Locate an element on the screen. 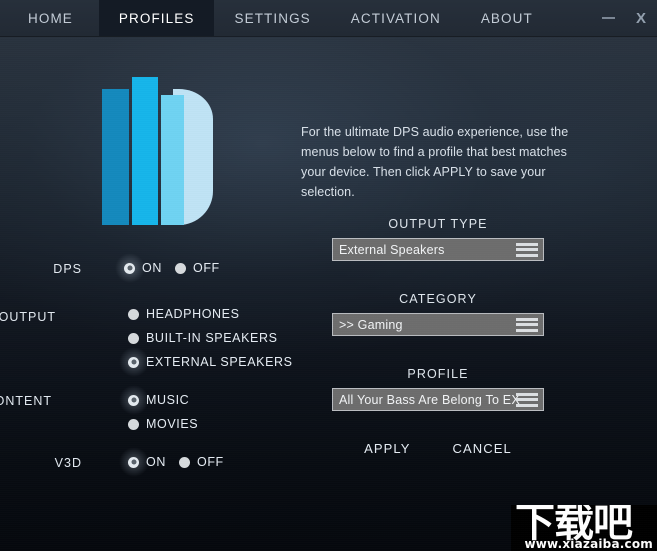 This screenshot has width=657, height=551. output-type-dropdown: External Speakers is located at coordinates (438, 249).